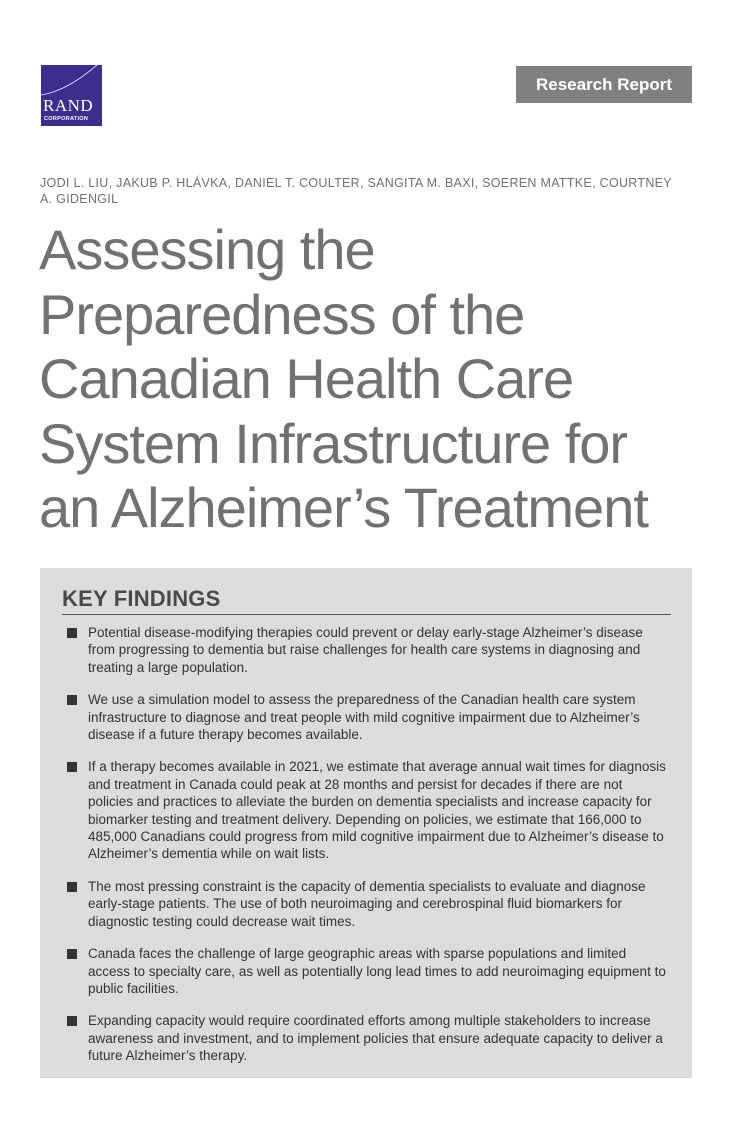  Describe the element at coordinates (344, 507) in the screenshot. I see `title-line: an Alzheimer’s Treatment` at that location.